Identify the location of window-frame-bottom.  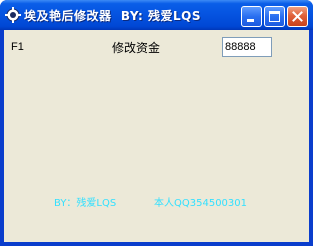
(156, 244).